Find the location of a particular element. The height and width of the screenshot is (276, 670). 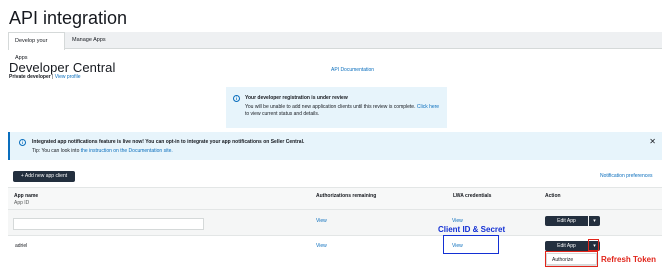

col-lwa-credentials: LWA credentials is located at coordinates (472, 196).